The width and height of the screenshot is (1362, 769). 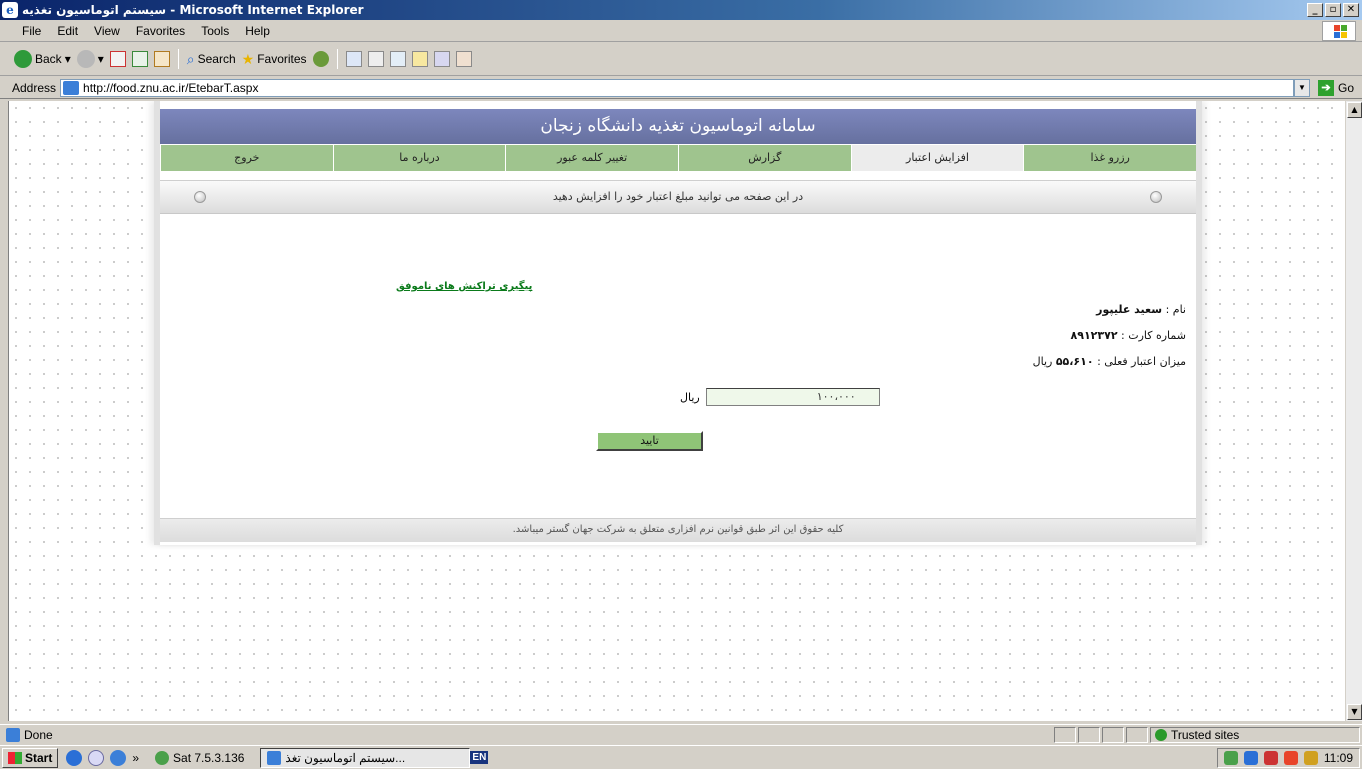 I want to click on menu-bar: File Edit View Favorites Tools Help, so click(x=681, y=31).